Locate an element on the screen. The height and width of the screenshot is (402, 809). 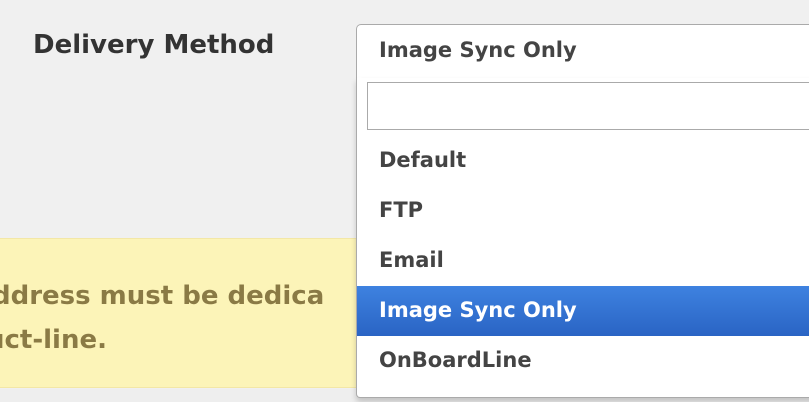
option-email: Email is located at coordinates (583, 261).